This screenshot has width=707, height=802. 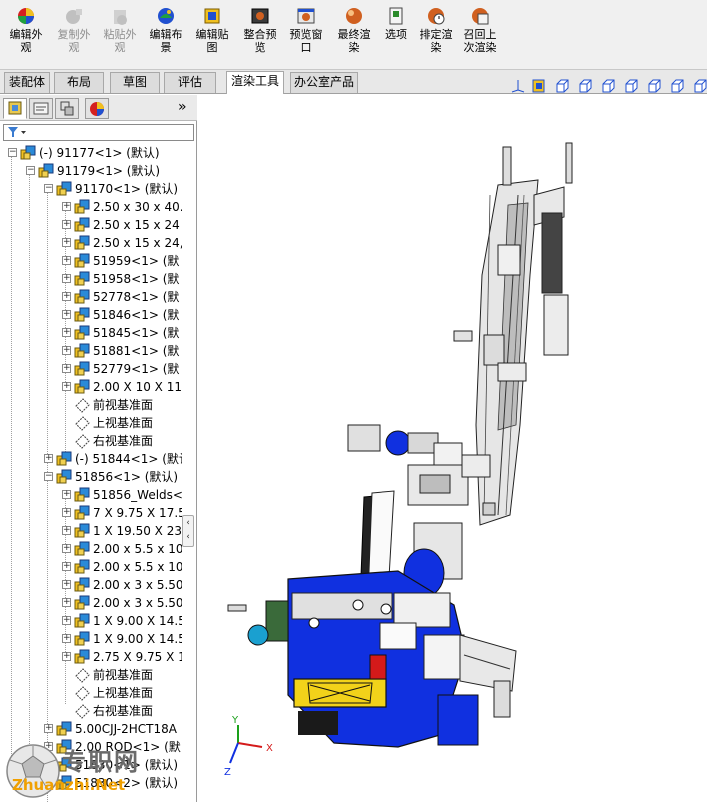 What do you see at coordinates (91, 243) in the screenshot?
I see `tree-item: +2.50 x 15 x 24,` at bounding box center [91, 243].